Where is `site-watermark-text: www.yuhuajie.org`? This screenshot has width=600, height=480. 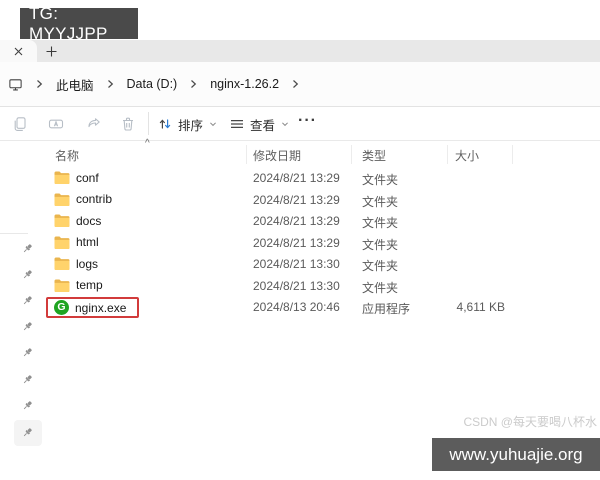 site-watermark-text: www.yuhuajie.org is located at coordinates (516, 454).